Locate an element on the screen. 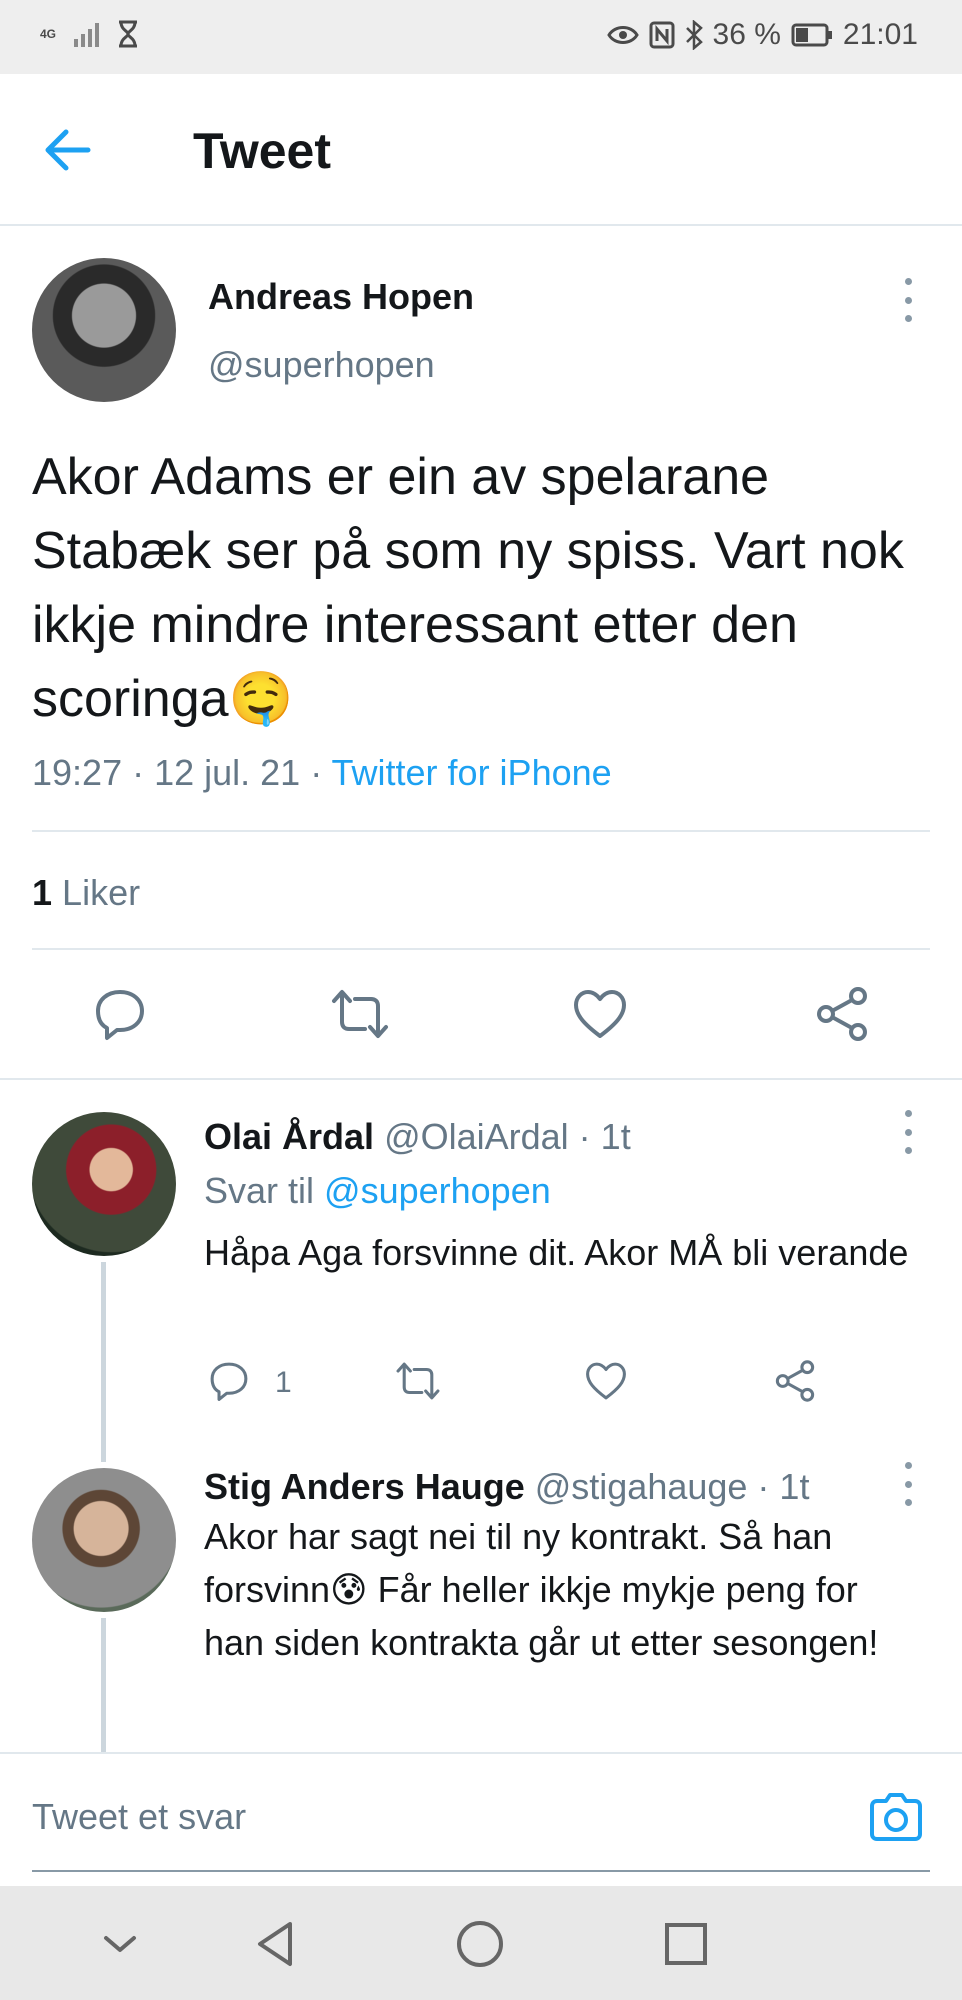  author-name: Andreas Hopen is located at coordinates (341, 297).